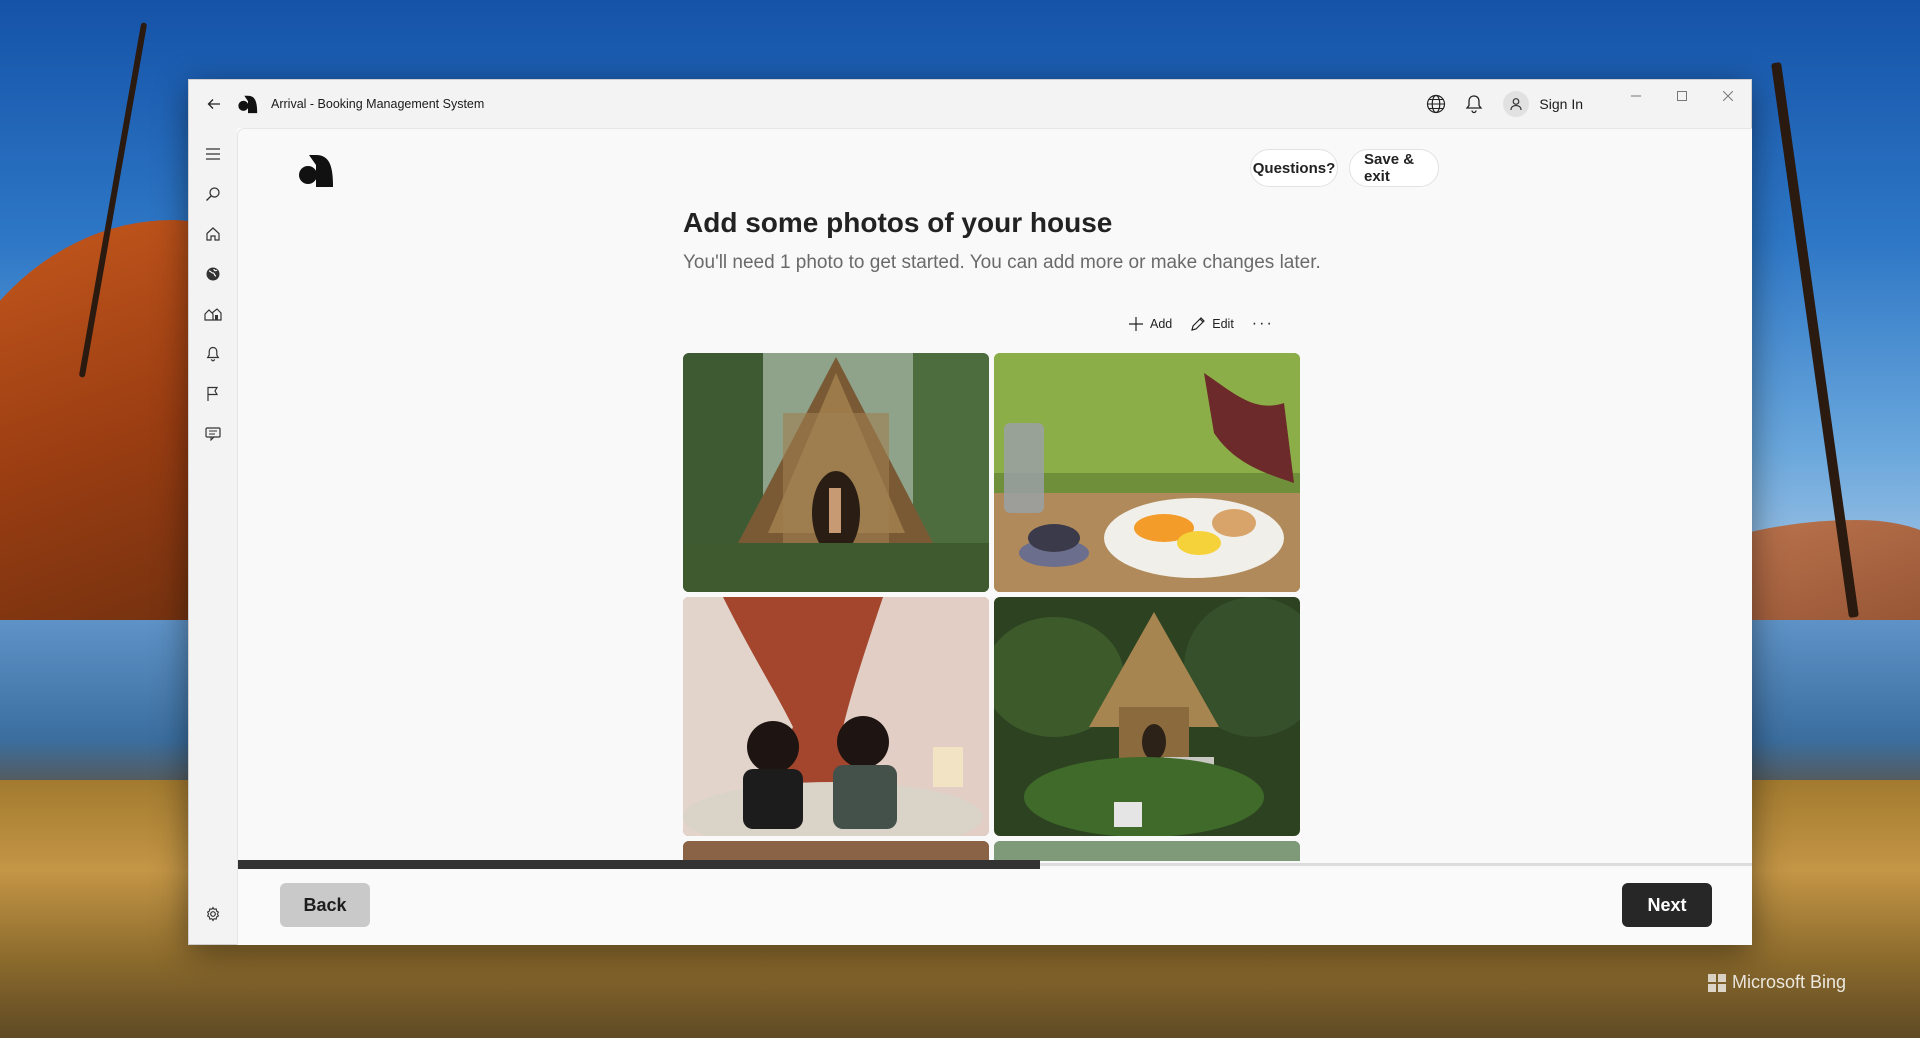 This screenshot has height=1038, width=1920. I want to click on bing-watermark: Microsoft Bing, so click(1777, 982).